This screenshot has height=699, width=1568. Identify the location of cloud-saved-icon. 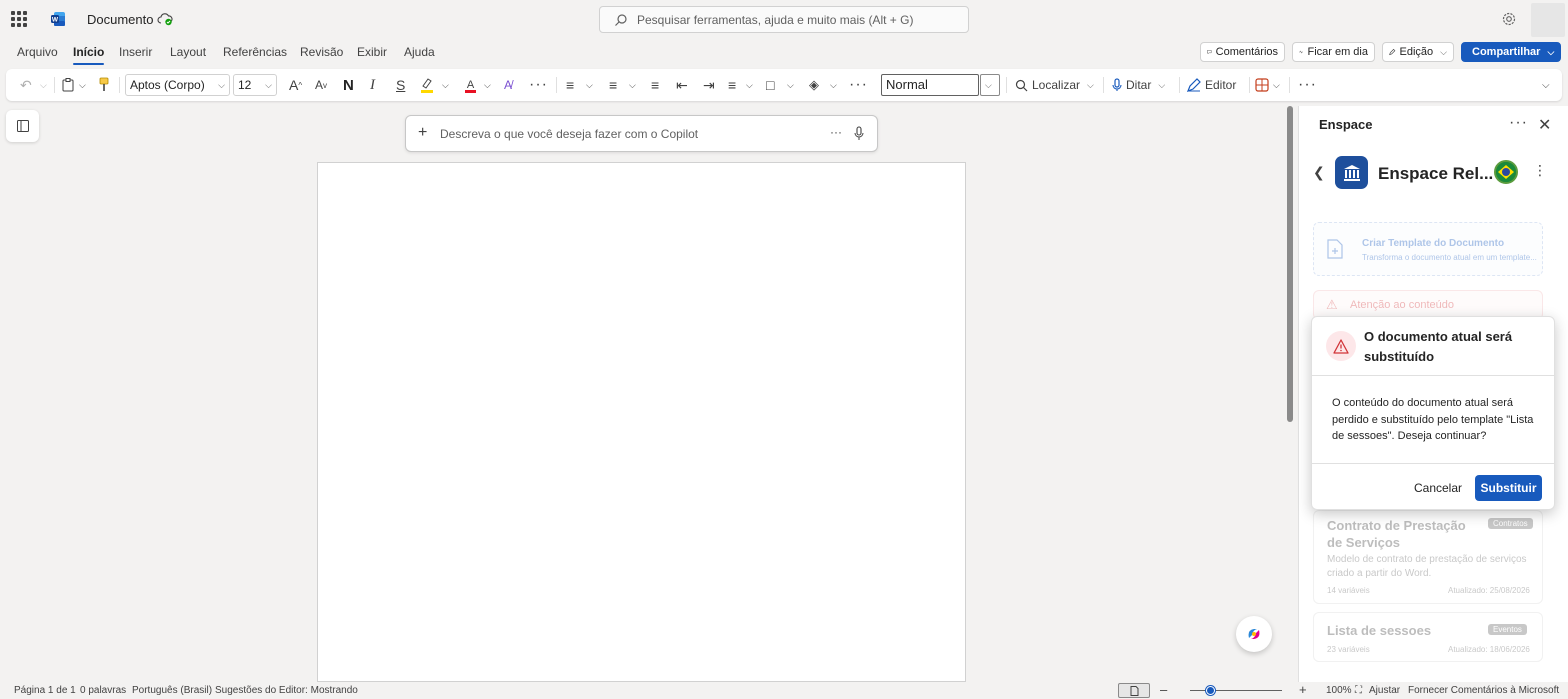
(165, 19).